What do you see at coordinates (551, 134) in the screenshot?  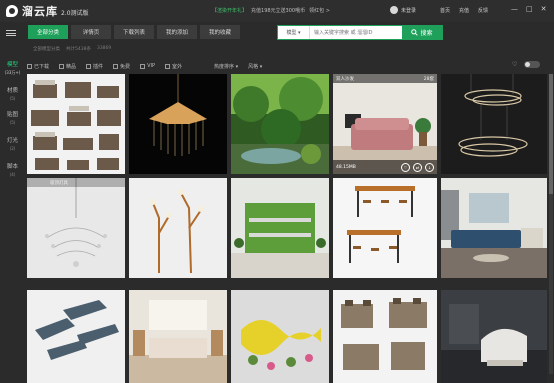 I see `scrollbar-thumb` at bounding box center [551, 134].